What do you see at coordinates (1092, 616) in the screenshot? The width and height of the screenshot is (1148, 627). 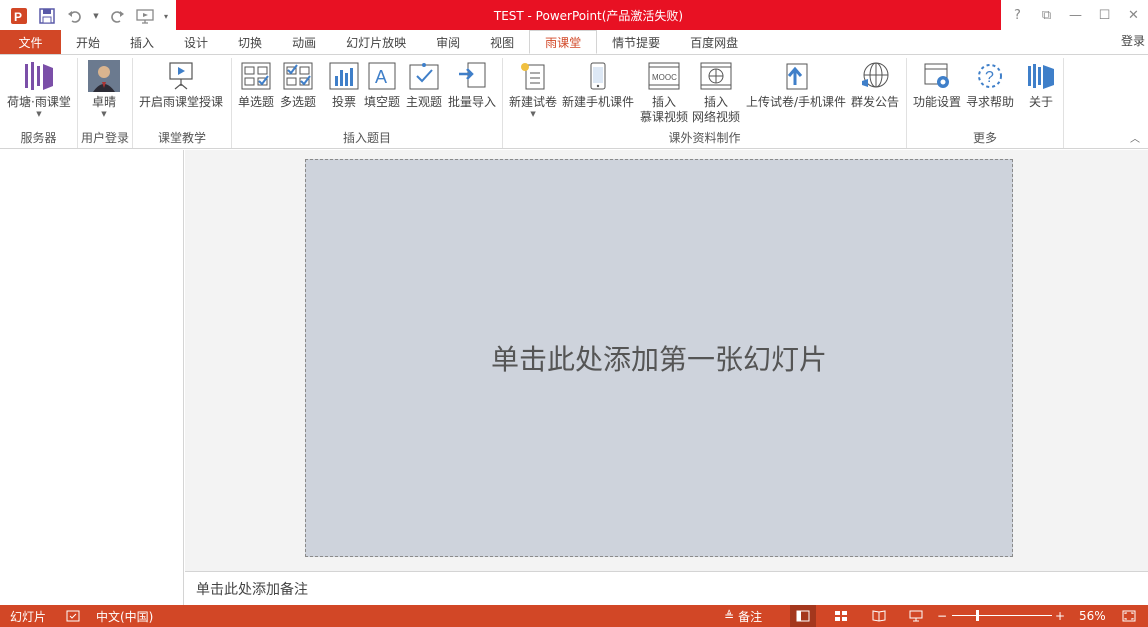 I see `zoom-level: 56%` at bounding box center [1092, 616].